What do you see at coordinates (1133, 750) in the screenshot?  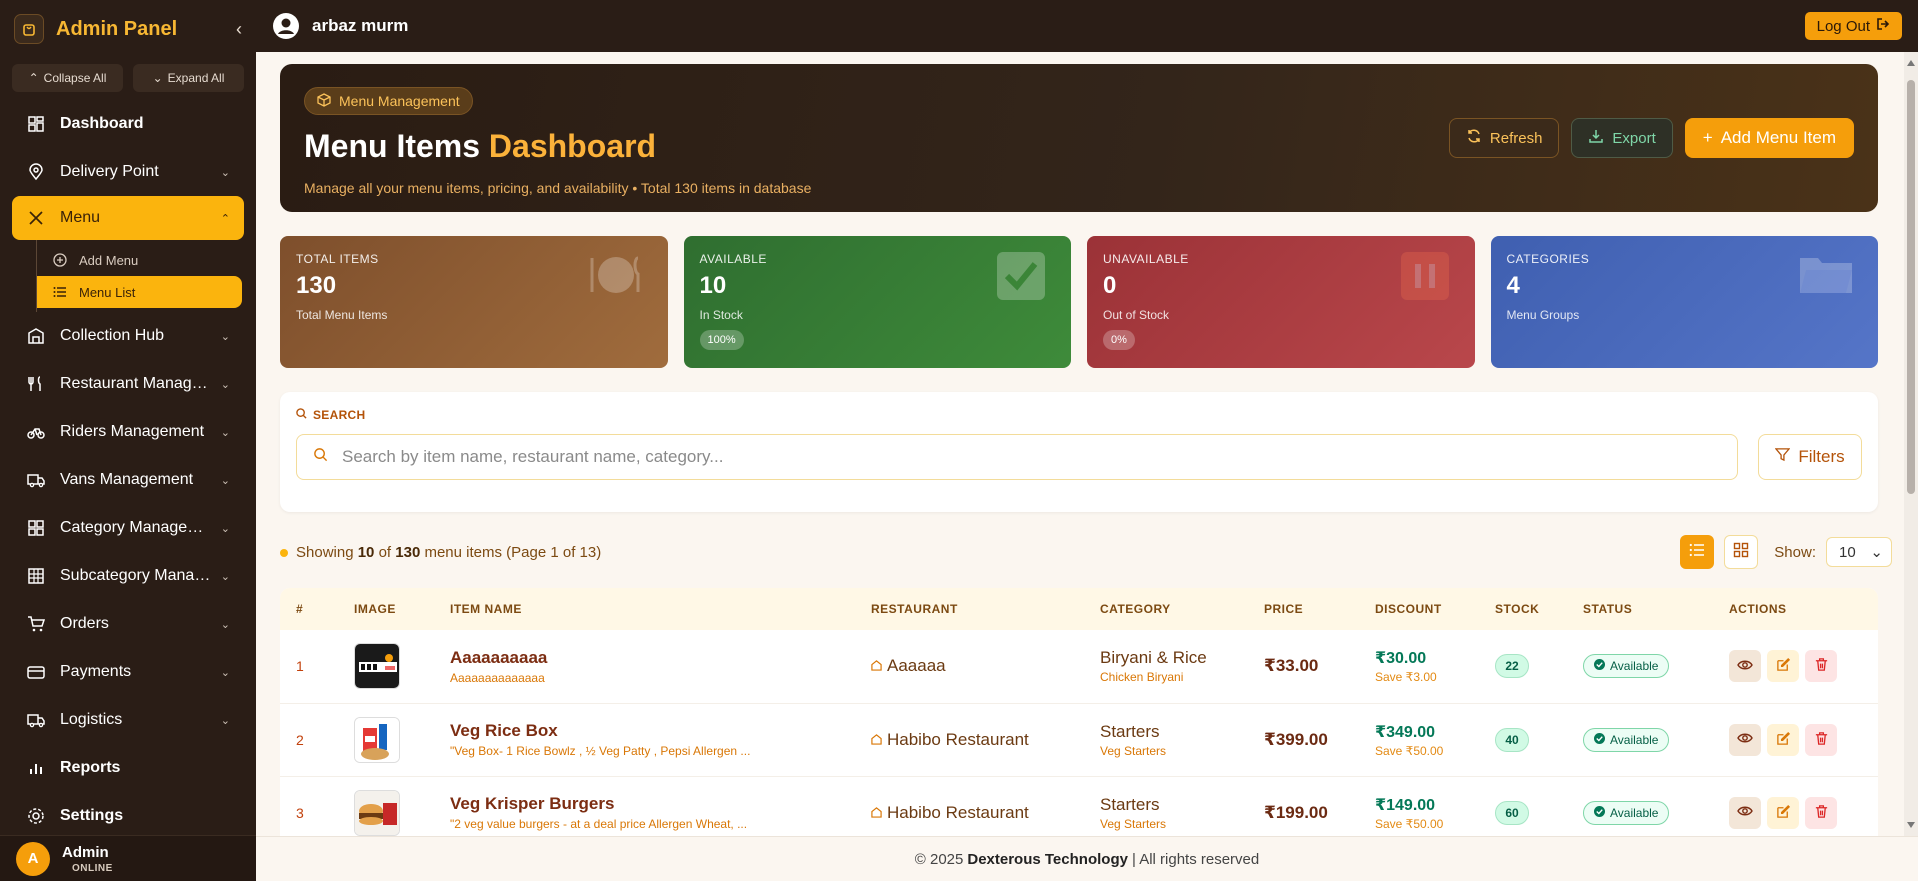 I see `subcategory-name: Veg Starters` at bounding box center [1133, 750].